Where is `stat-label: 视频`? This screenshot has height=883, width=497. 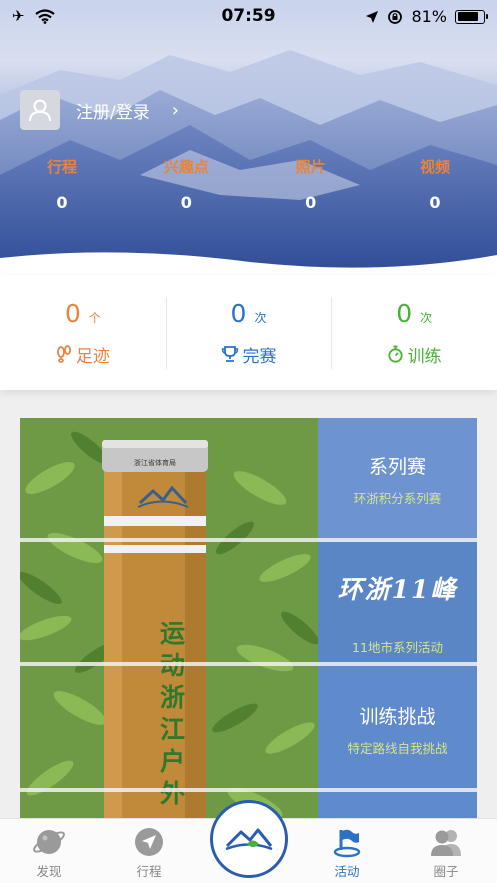 stat-label: 视频 is located at coordinates (434, 167).